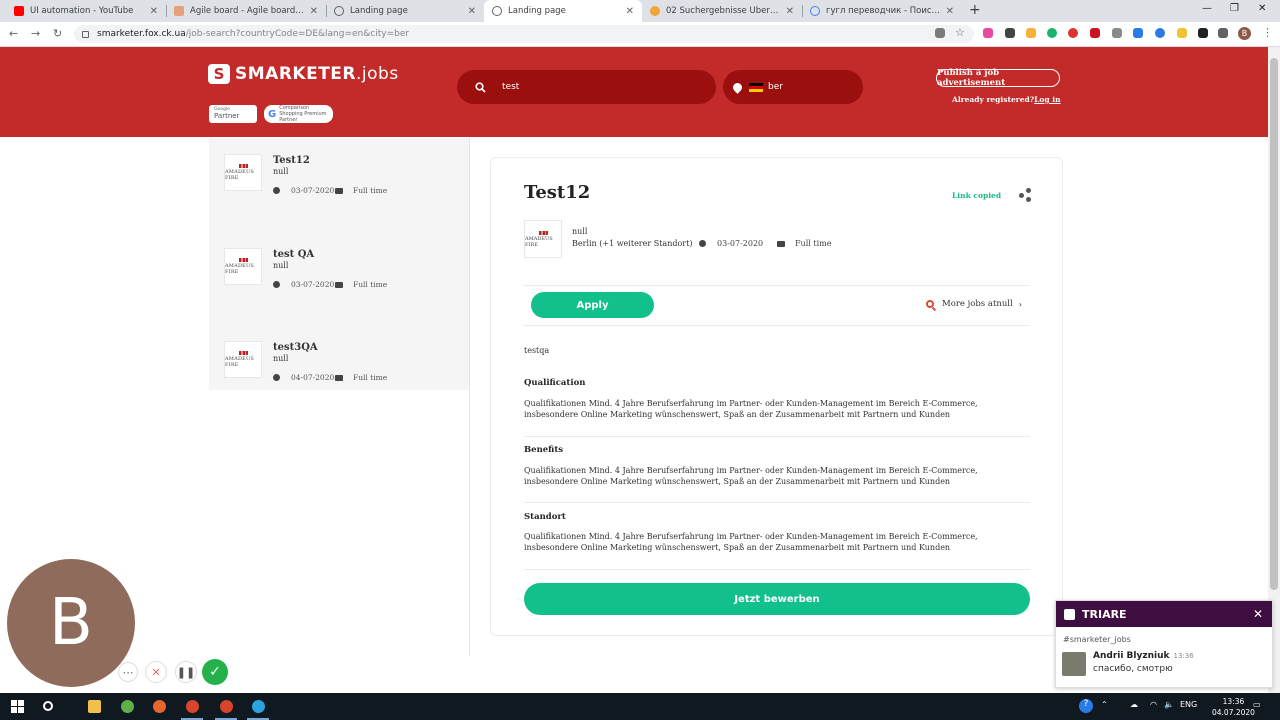 The width and height of the screenshot is (1280, 720). What do you see at coordinates (1104, 704) in the screenshot?
I see `chevron-up-icon: ⌃` at bounding box center [1104, 704].